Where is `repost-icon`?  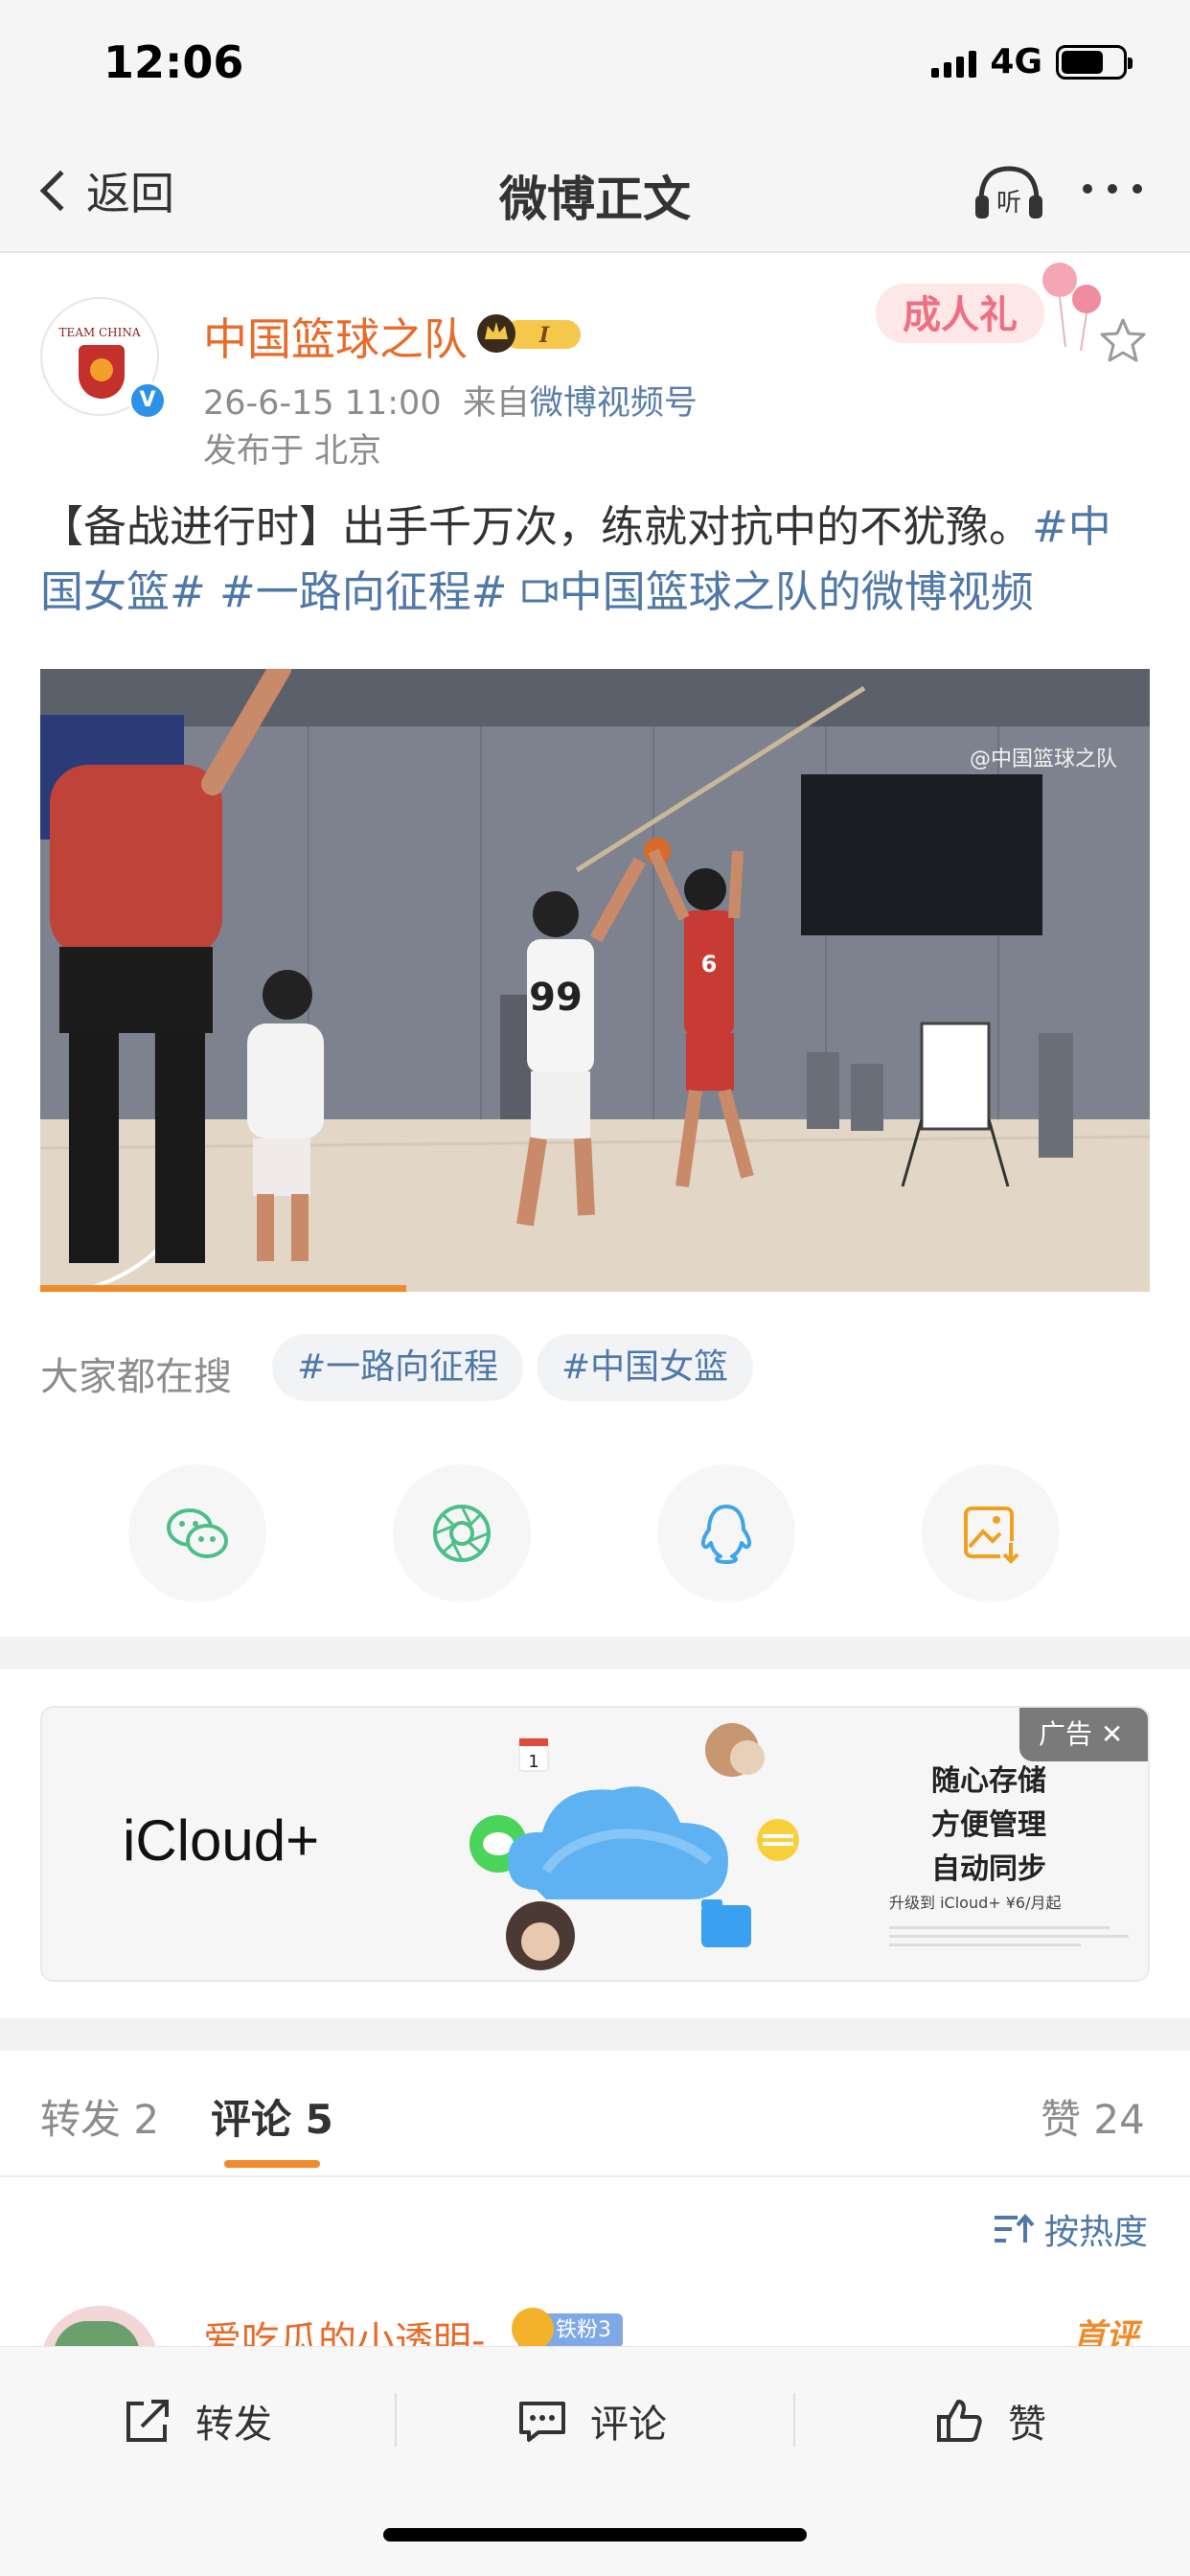
repost-icon is located at coordinates (148, 2421).